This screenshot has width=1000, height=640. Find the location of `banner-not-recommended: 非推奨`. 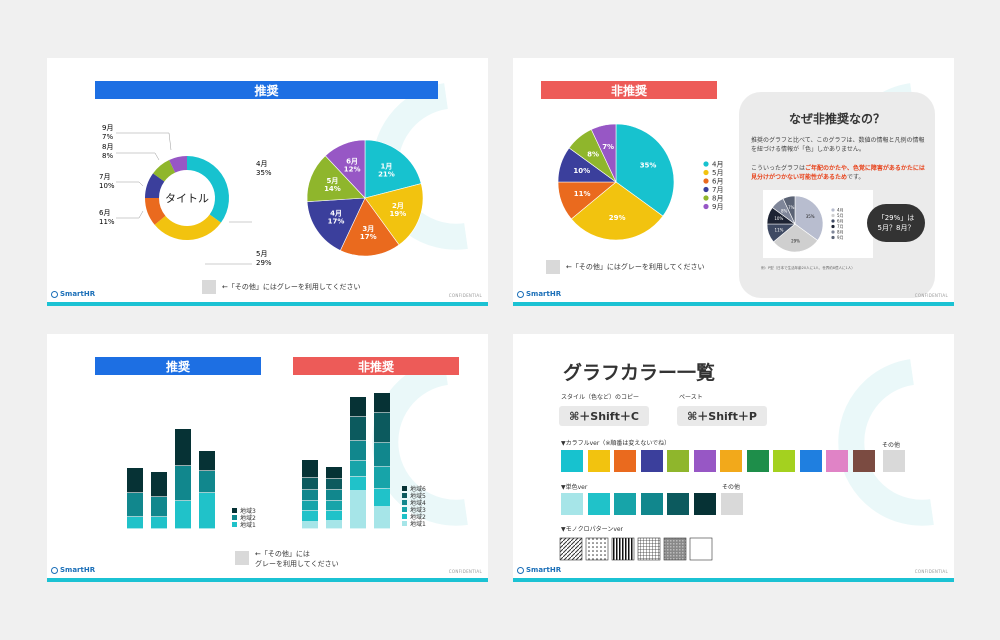

banner-not-recommended: 非推奨 is located at coordinates (376, 366).